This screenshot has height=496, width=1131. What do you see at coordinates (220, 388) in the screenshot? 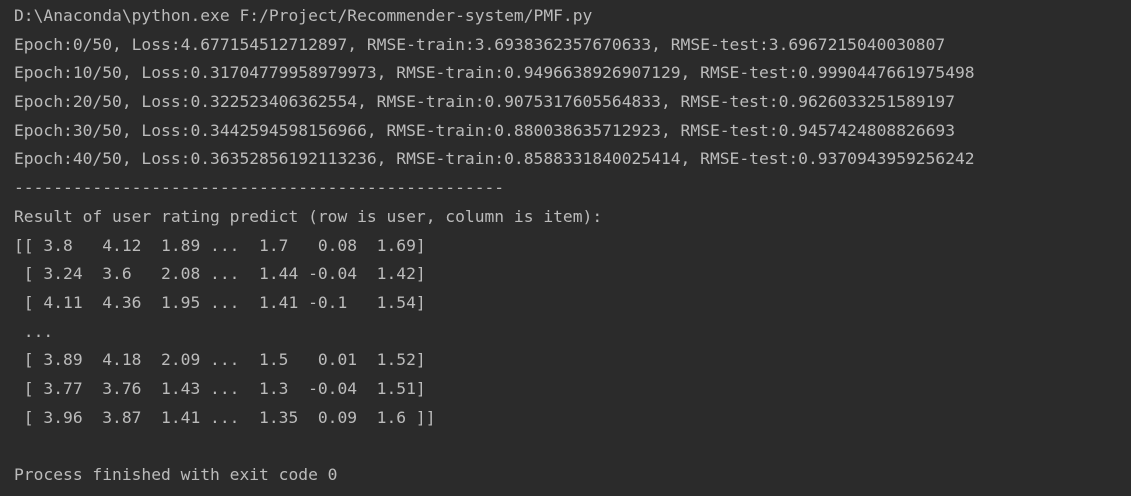
I see `matrix-row: [ 3.77 3.76 1.43 ... 1.3 -0.04 1.51]` at bounding box center [220, 388].